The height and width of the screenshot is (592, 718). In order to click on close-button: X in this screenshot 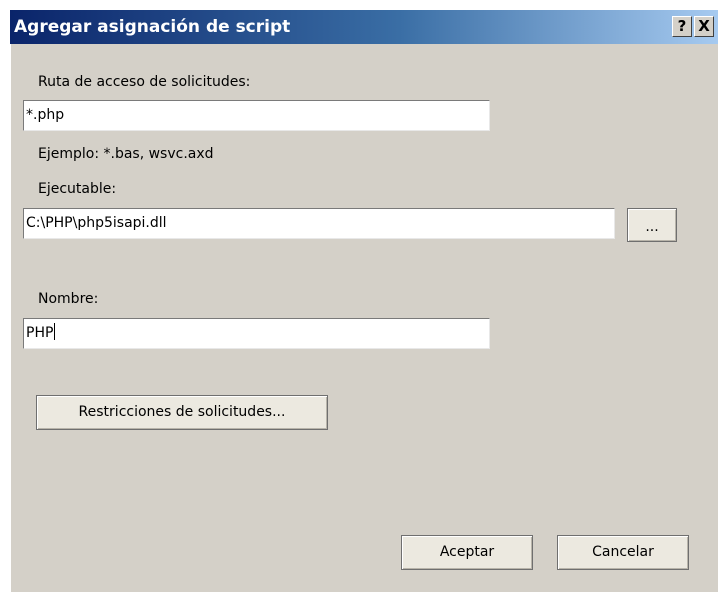, I will do `click(704, 26)`.